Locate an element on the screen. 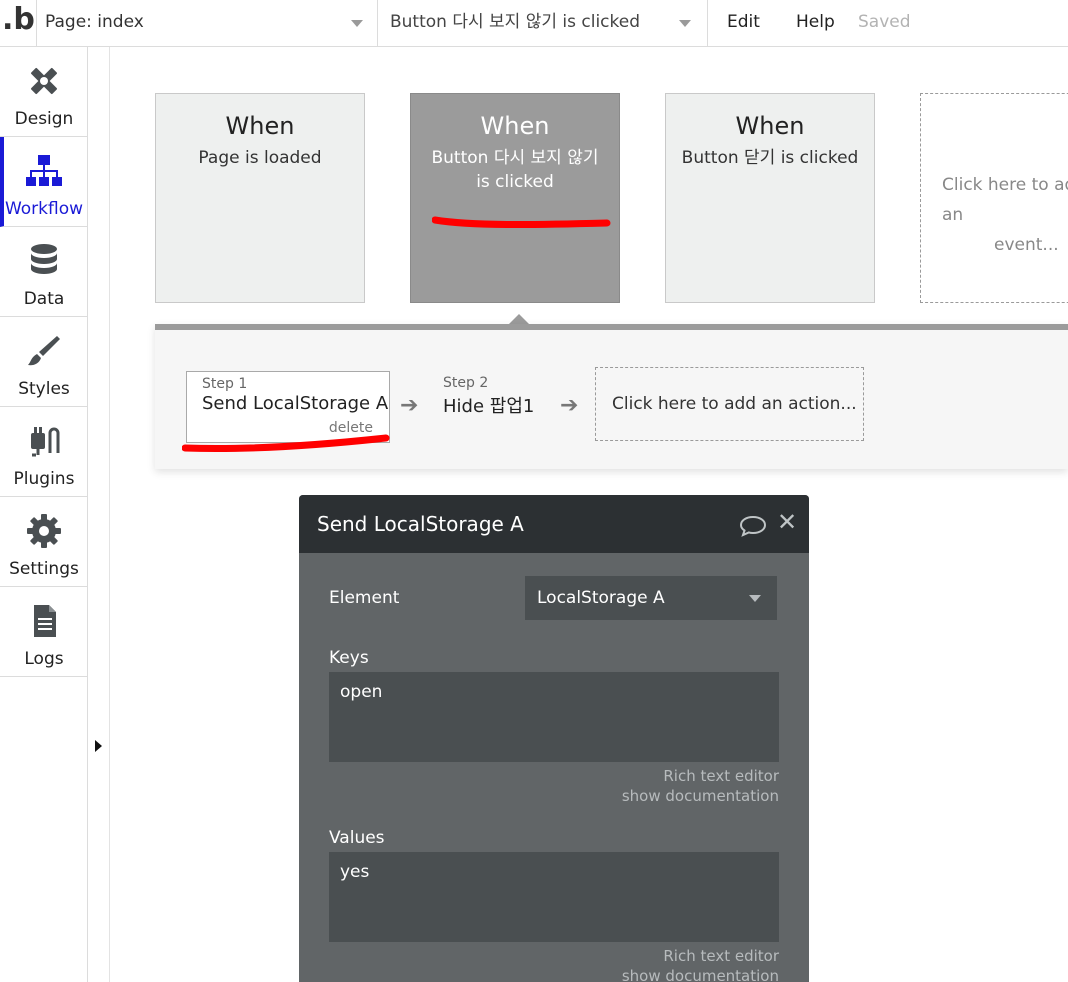 This screenshot has width=1068, height=982. event-card-page-loaded: When Page is loaded is located at coordinates (260, 198).